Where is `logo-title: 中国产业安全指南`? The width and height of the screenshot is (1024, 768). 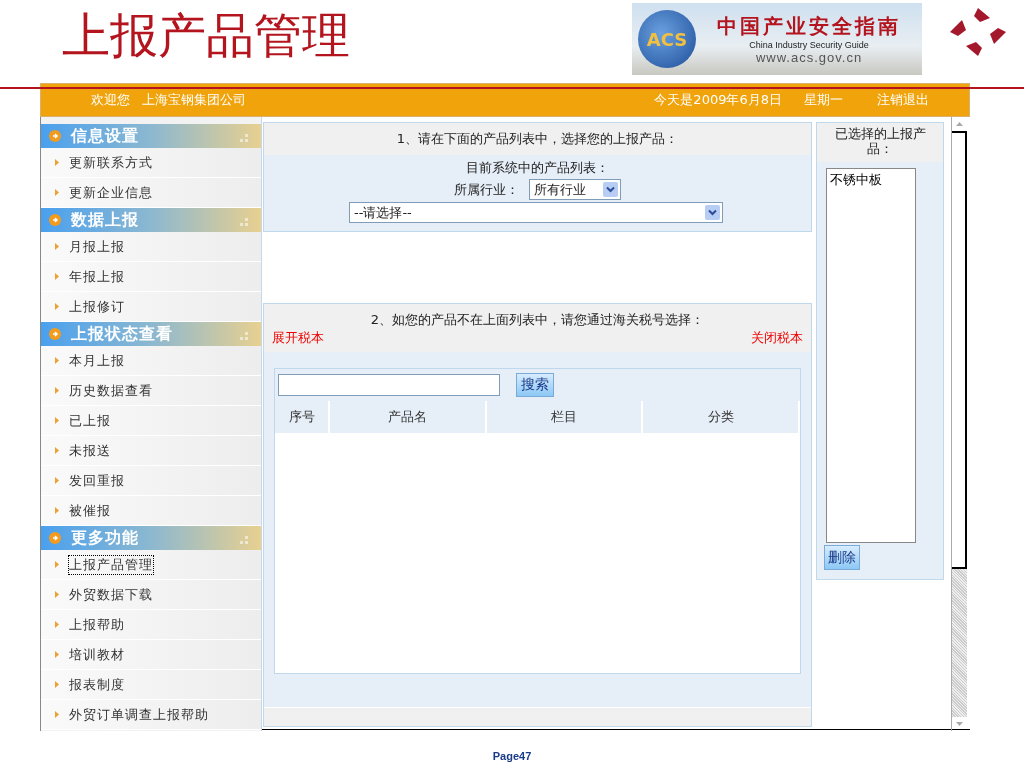 logo-title: 中国产业安全指南 is located at coordinates (809, 26).